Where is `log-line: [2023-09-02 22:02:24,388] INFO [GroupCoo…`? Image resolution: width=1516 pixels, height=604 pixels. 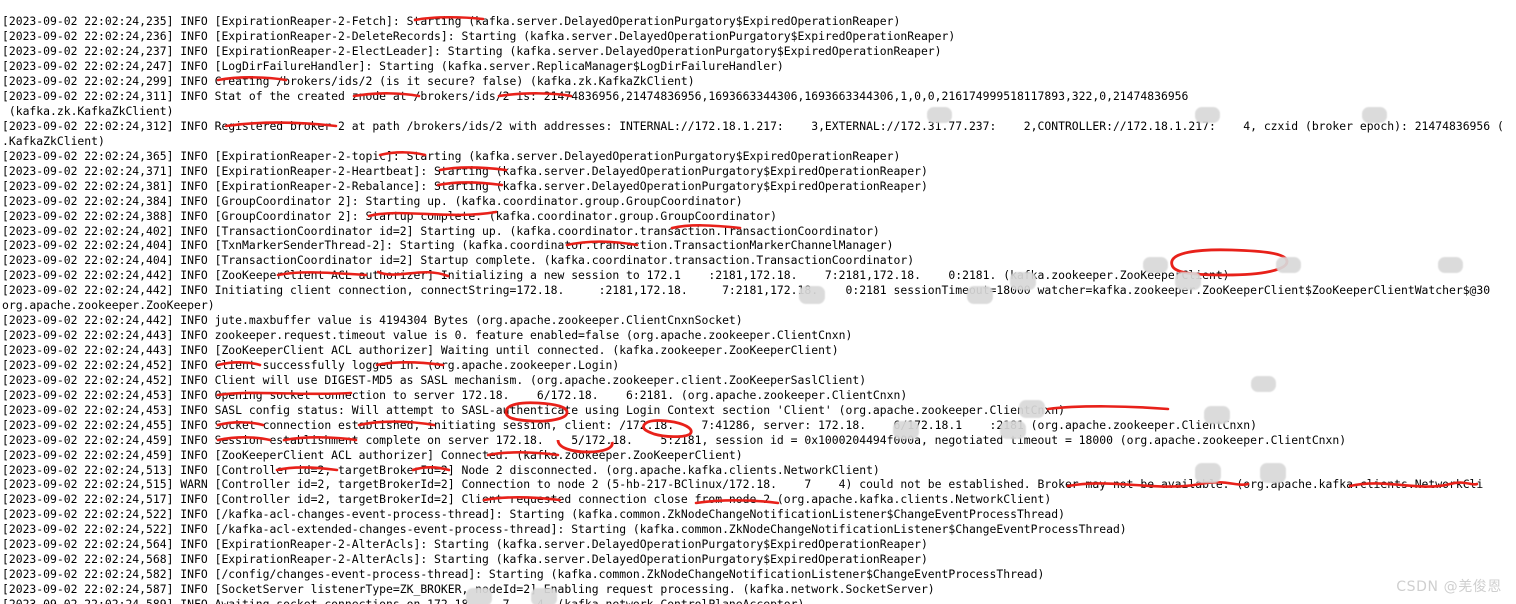
log-line: [2023-09-02 22:02:24,388] INFO [GroupCoo… is located at coordinates (389, 215).